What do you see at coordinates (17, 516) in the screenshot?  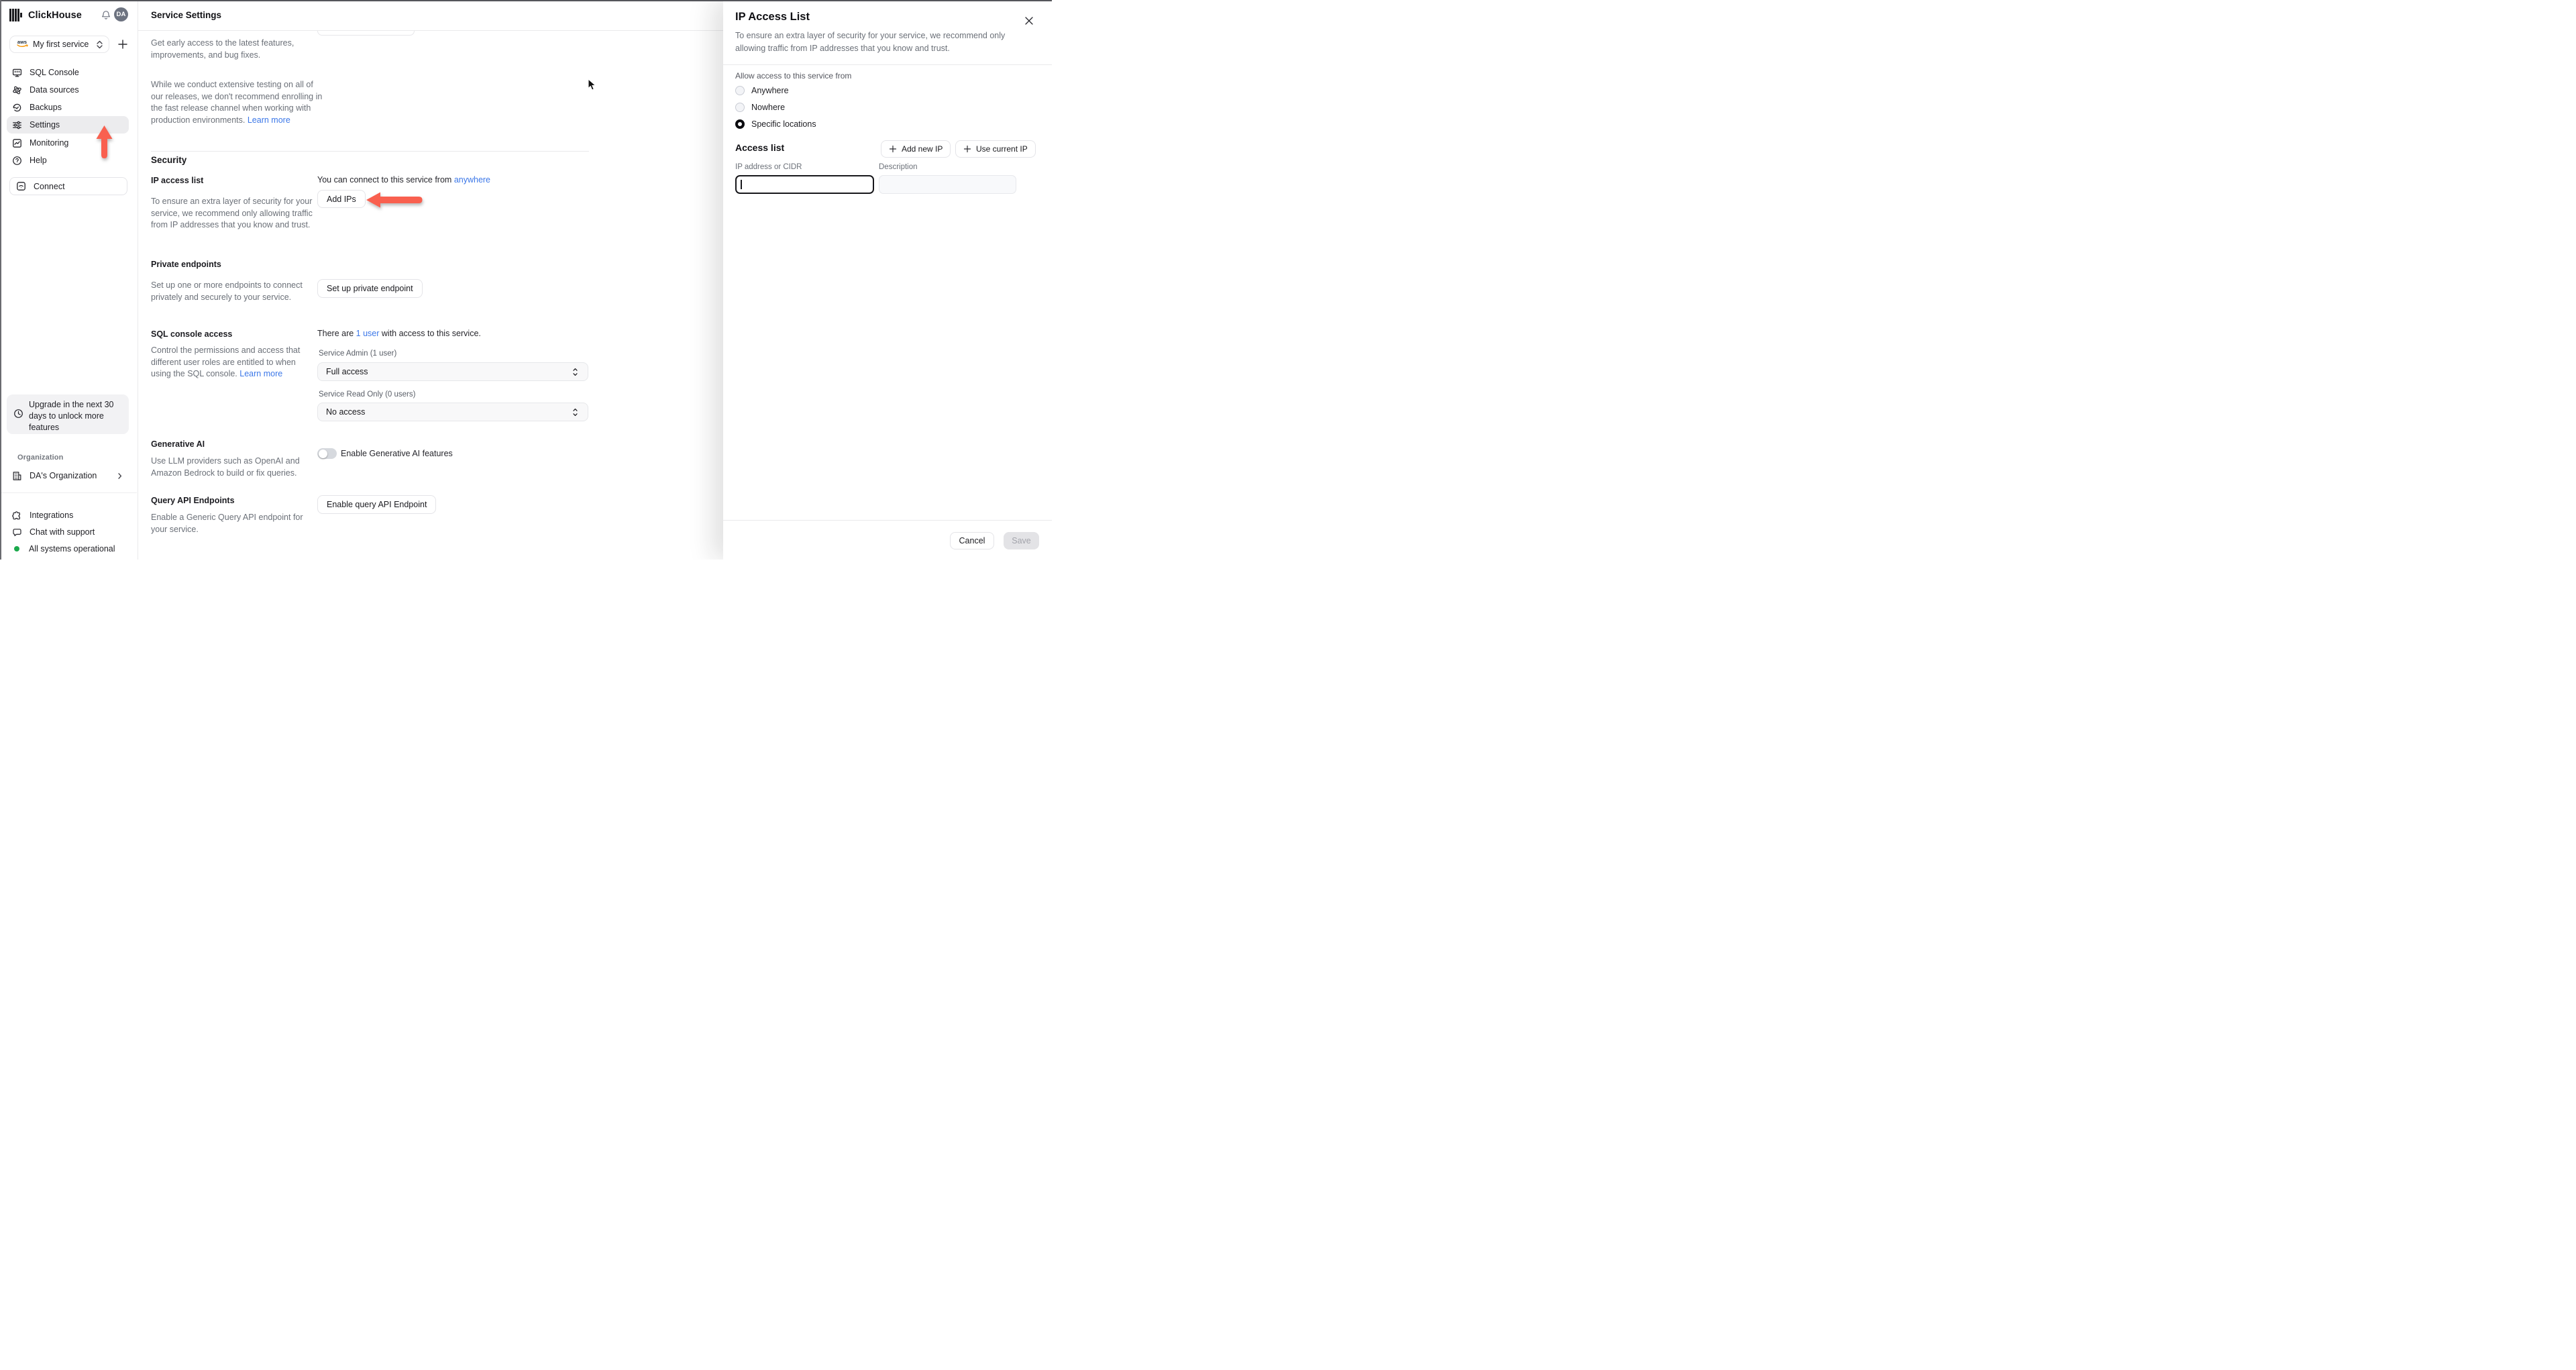 I see `integrations-puzzle-icon` at bounding box center [17, 516].